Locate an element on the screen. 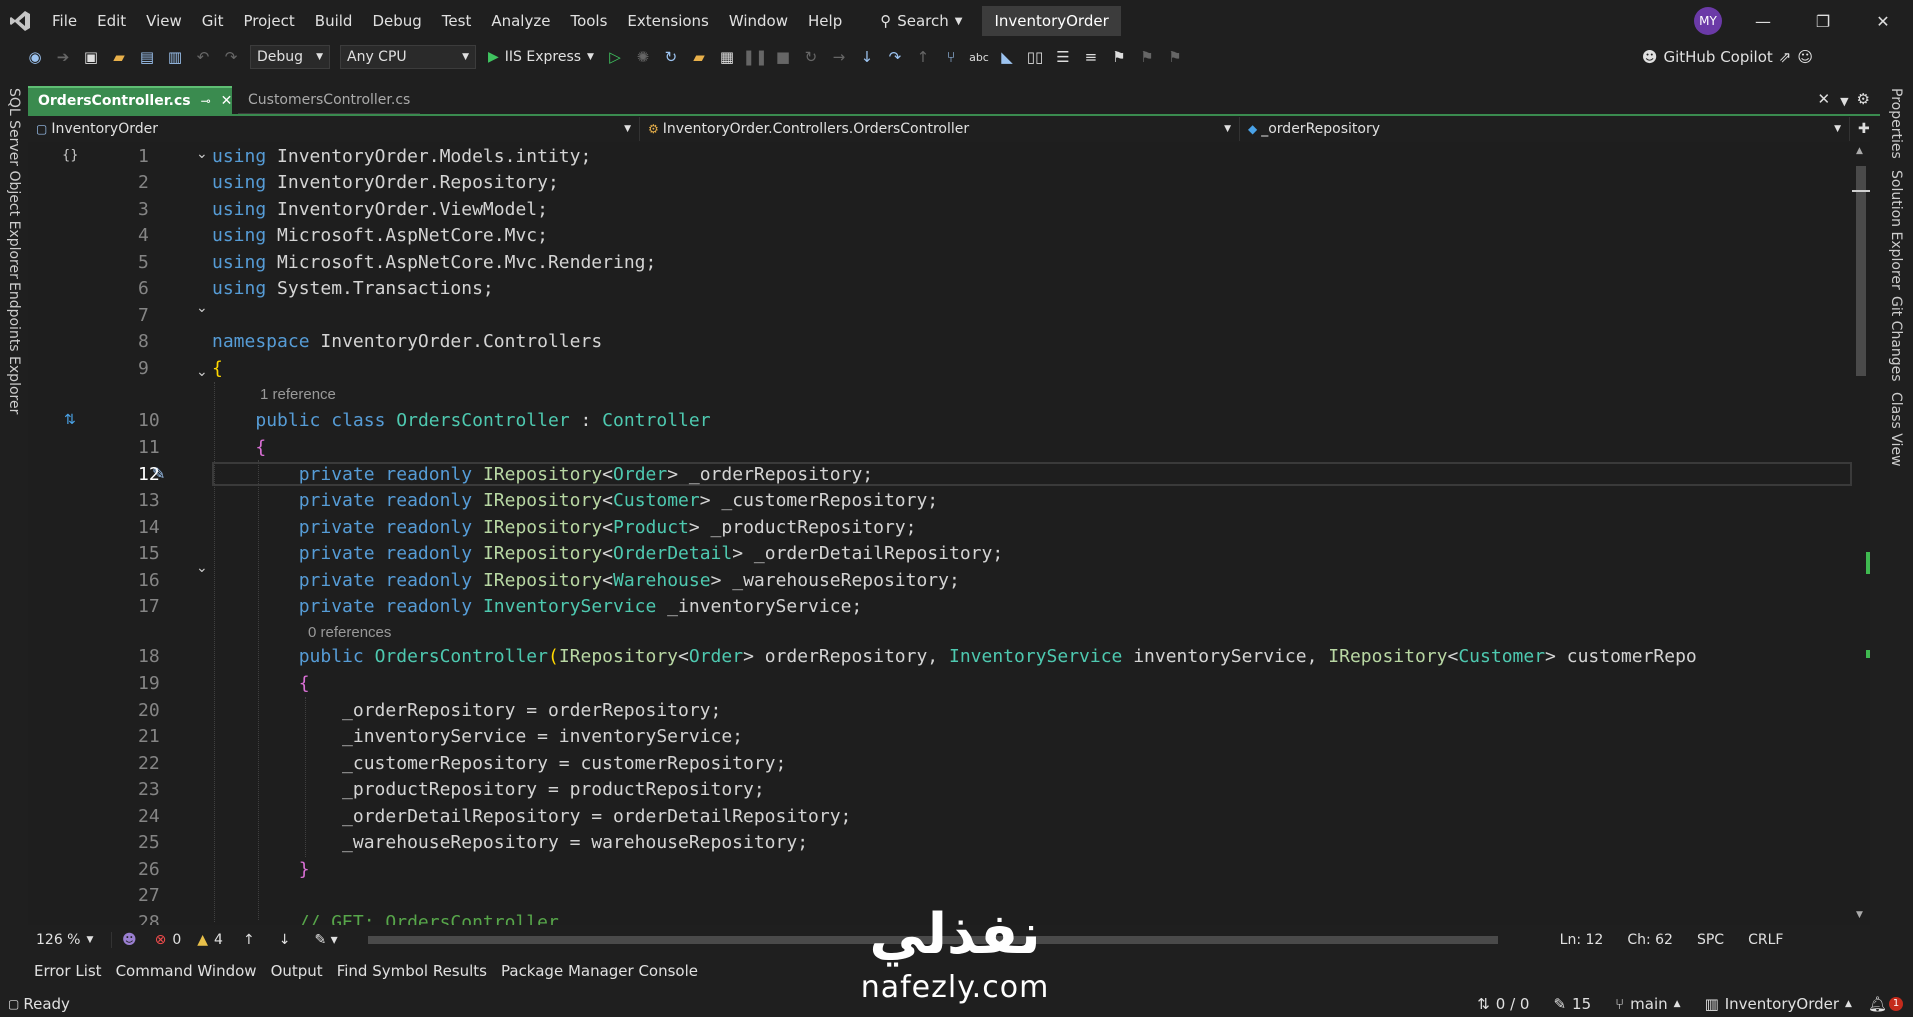 This screenshot has width=1913, height=1017. step-over-icon: ↷ is located at coordinates (895, 57).